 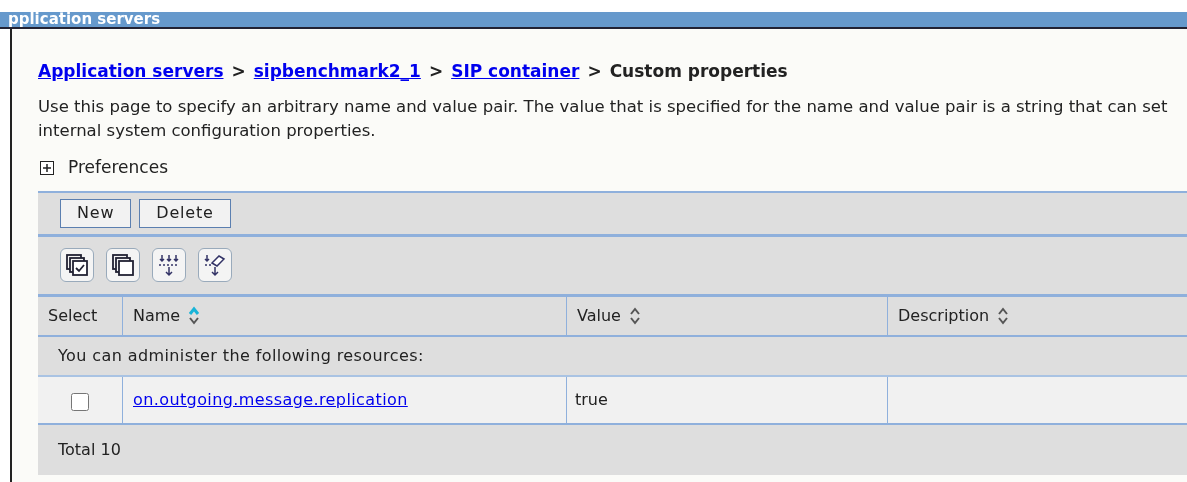 I want to click on description-text: Use this page to specify an arbitrary name and value pair. The value that is specified for the name and value pair is a string that can set internal system configuration properties., so click(x=603, y=118).